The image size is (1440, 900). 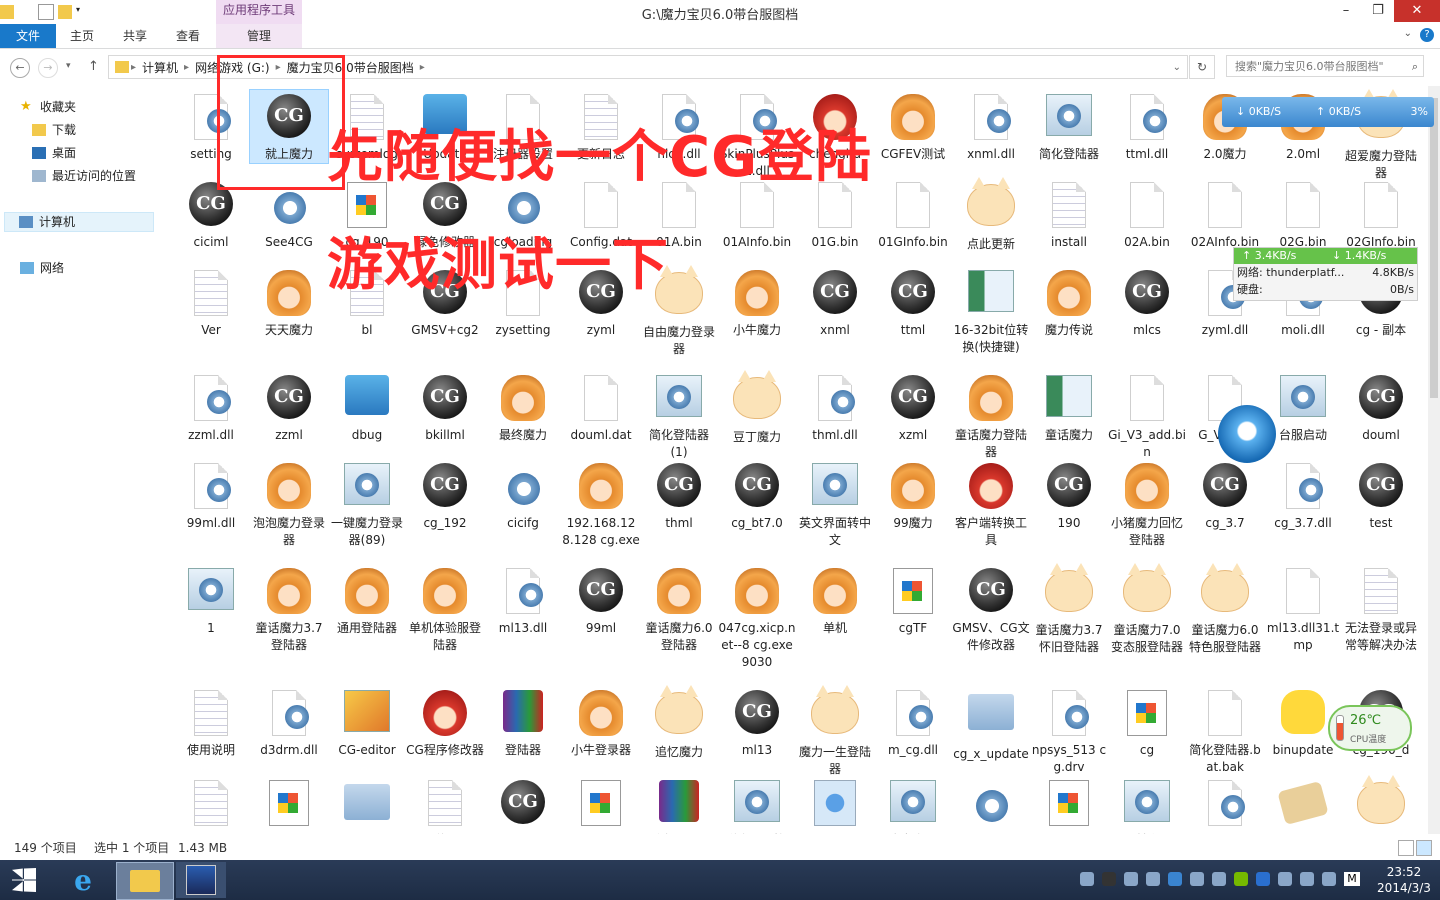 I want to click on file-item: CG xzml, so click(x=913, y=407).